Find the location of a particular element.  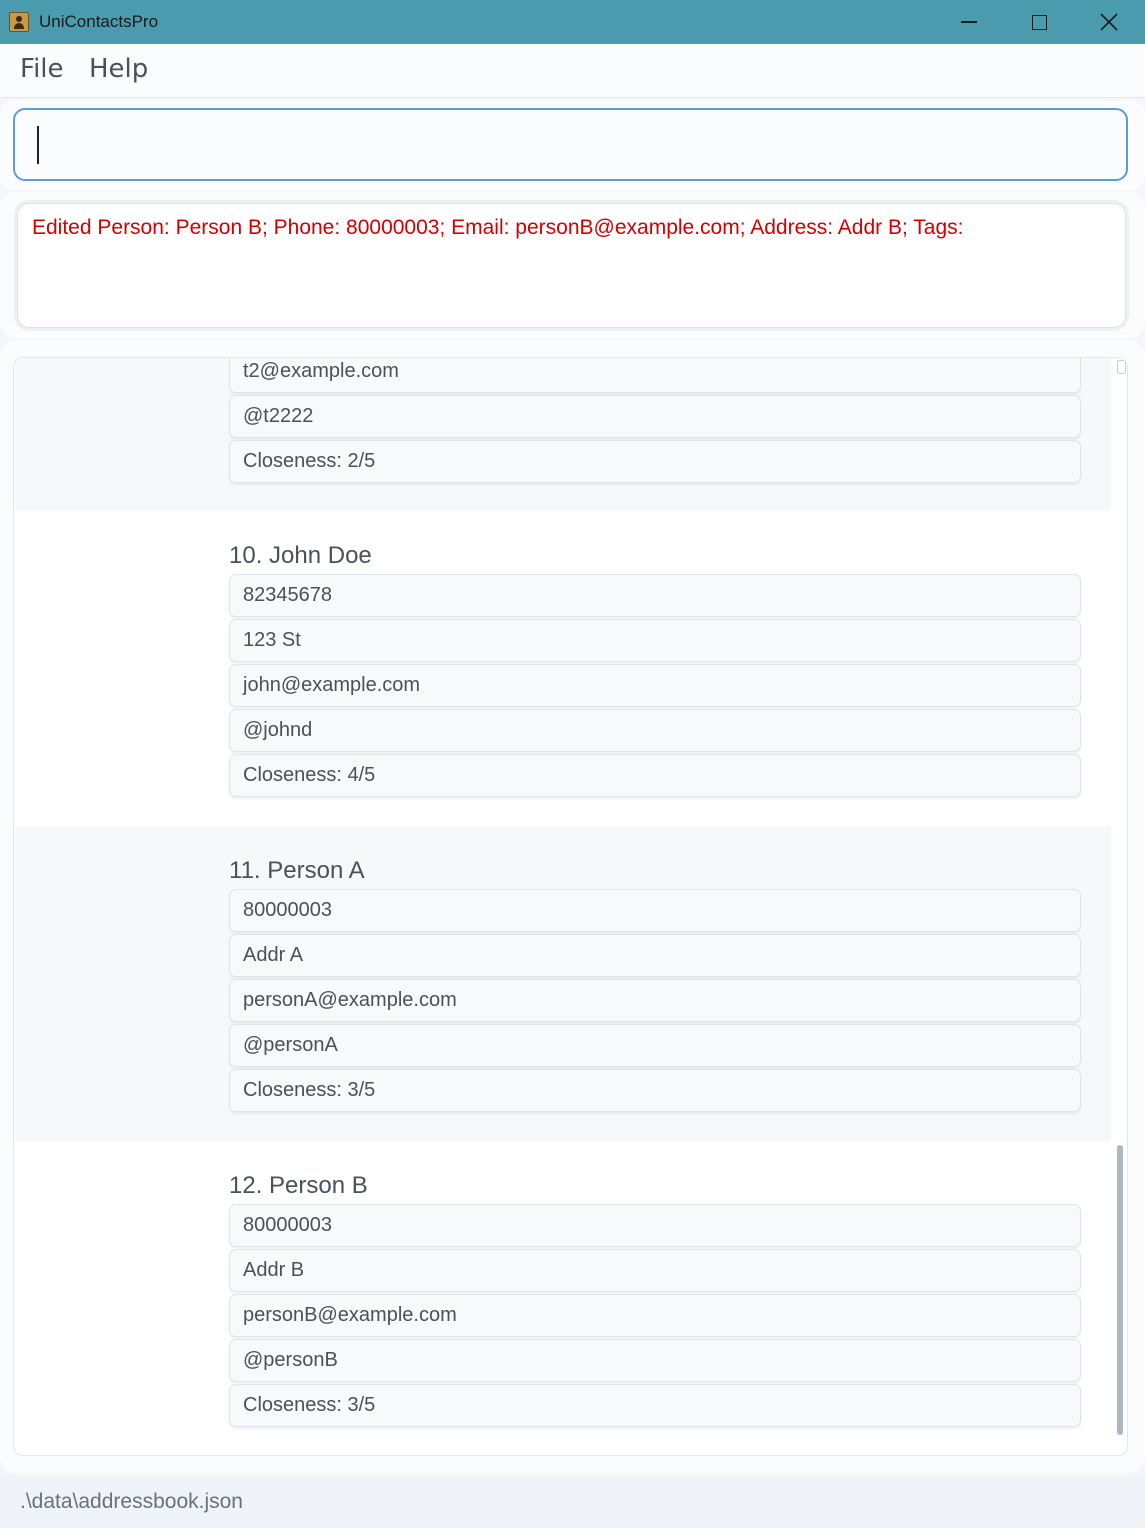

minimize-icon is located at coordinates (969, 22).